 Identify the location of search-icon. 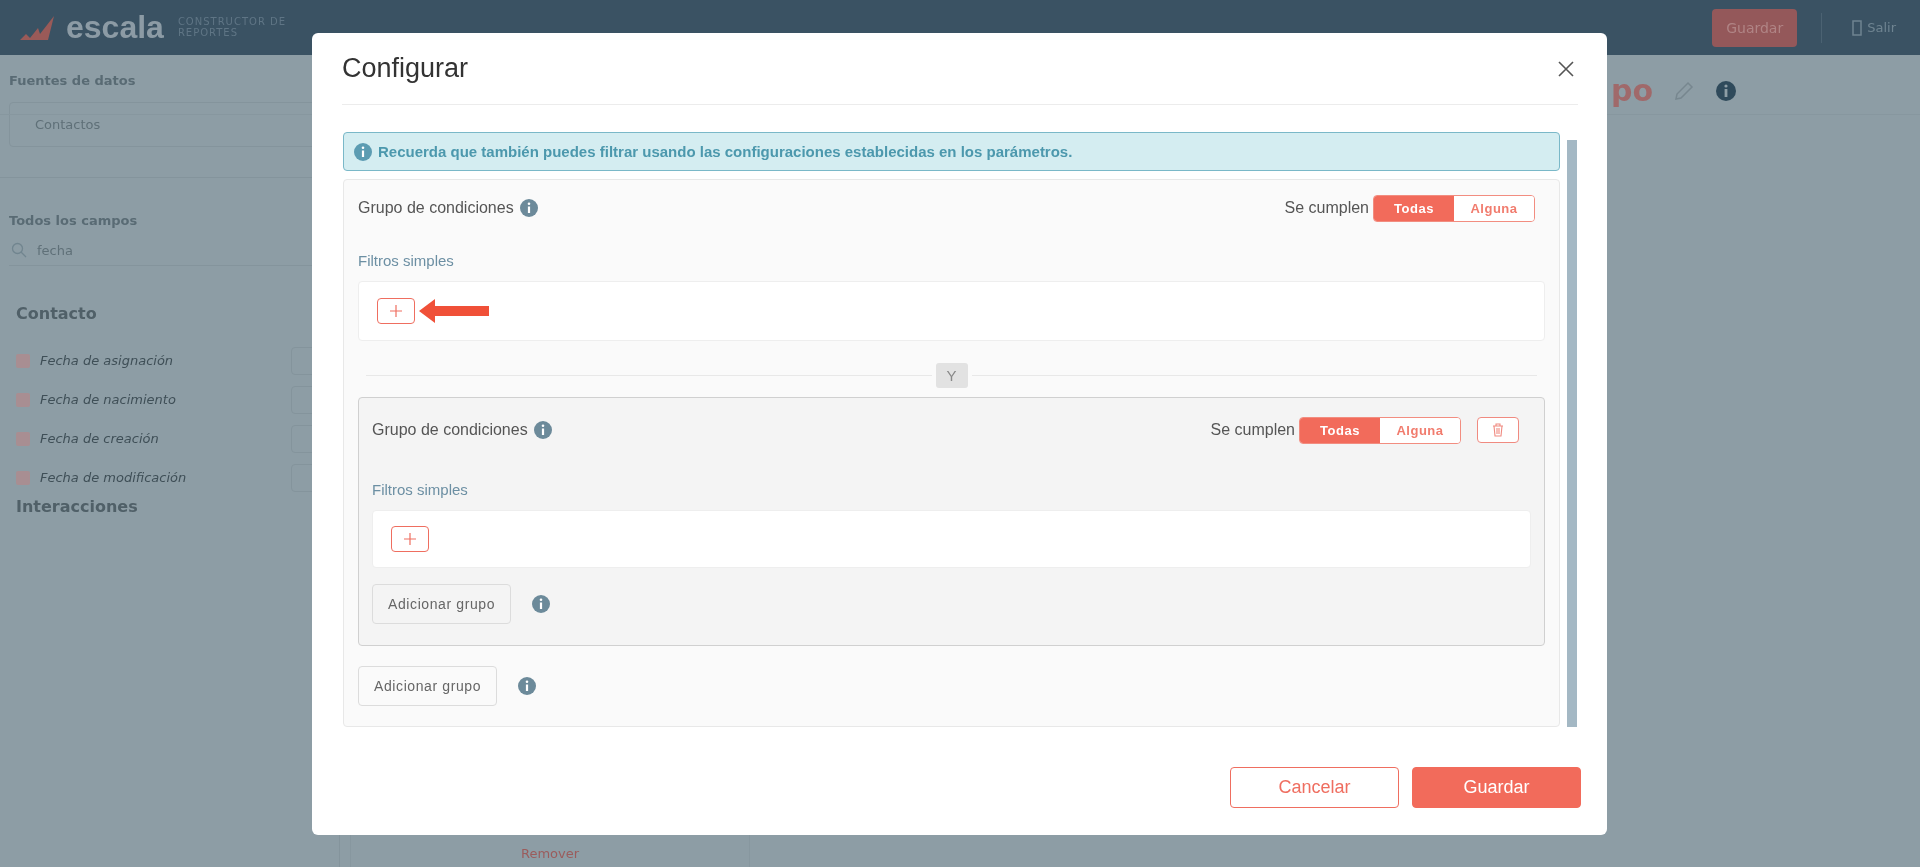
(19, 250).